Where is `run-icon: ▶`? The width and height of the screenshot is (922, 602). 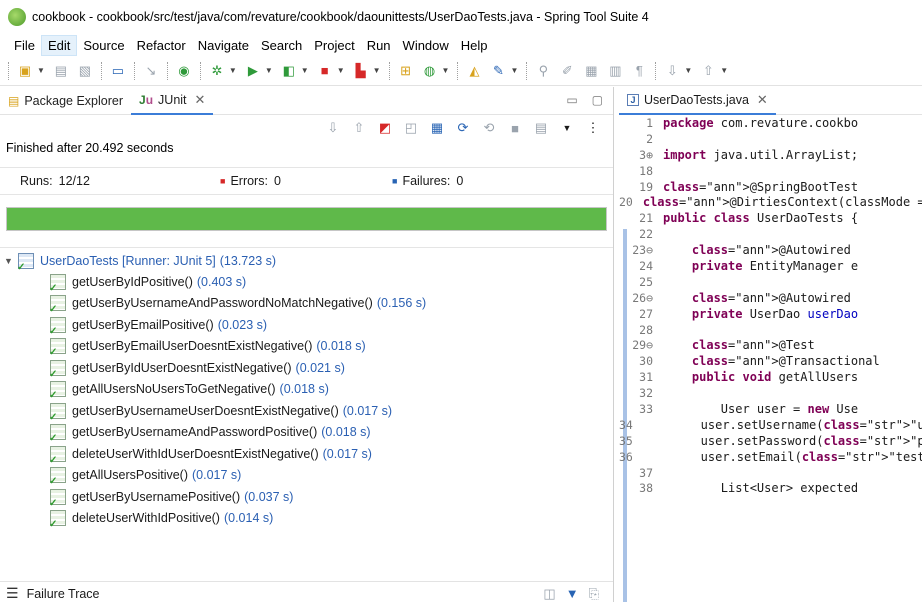
run-icon: ▶ is located at coordinates (253, 71).